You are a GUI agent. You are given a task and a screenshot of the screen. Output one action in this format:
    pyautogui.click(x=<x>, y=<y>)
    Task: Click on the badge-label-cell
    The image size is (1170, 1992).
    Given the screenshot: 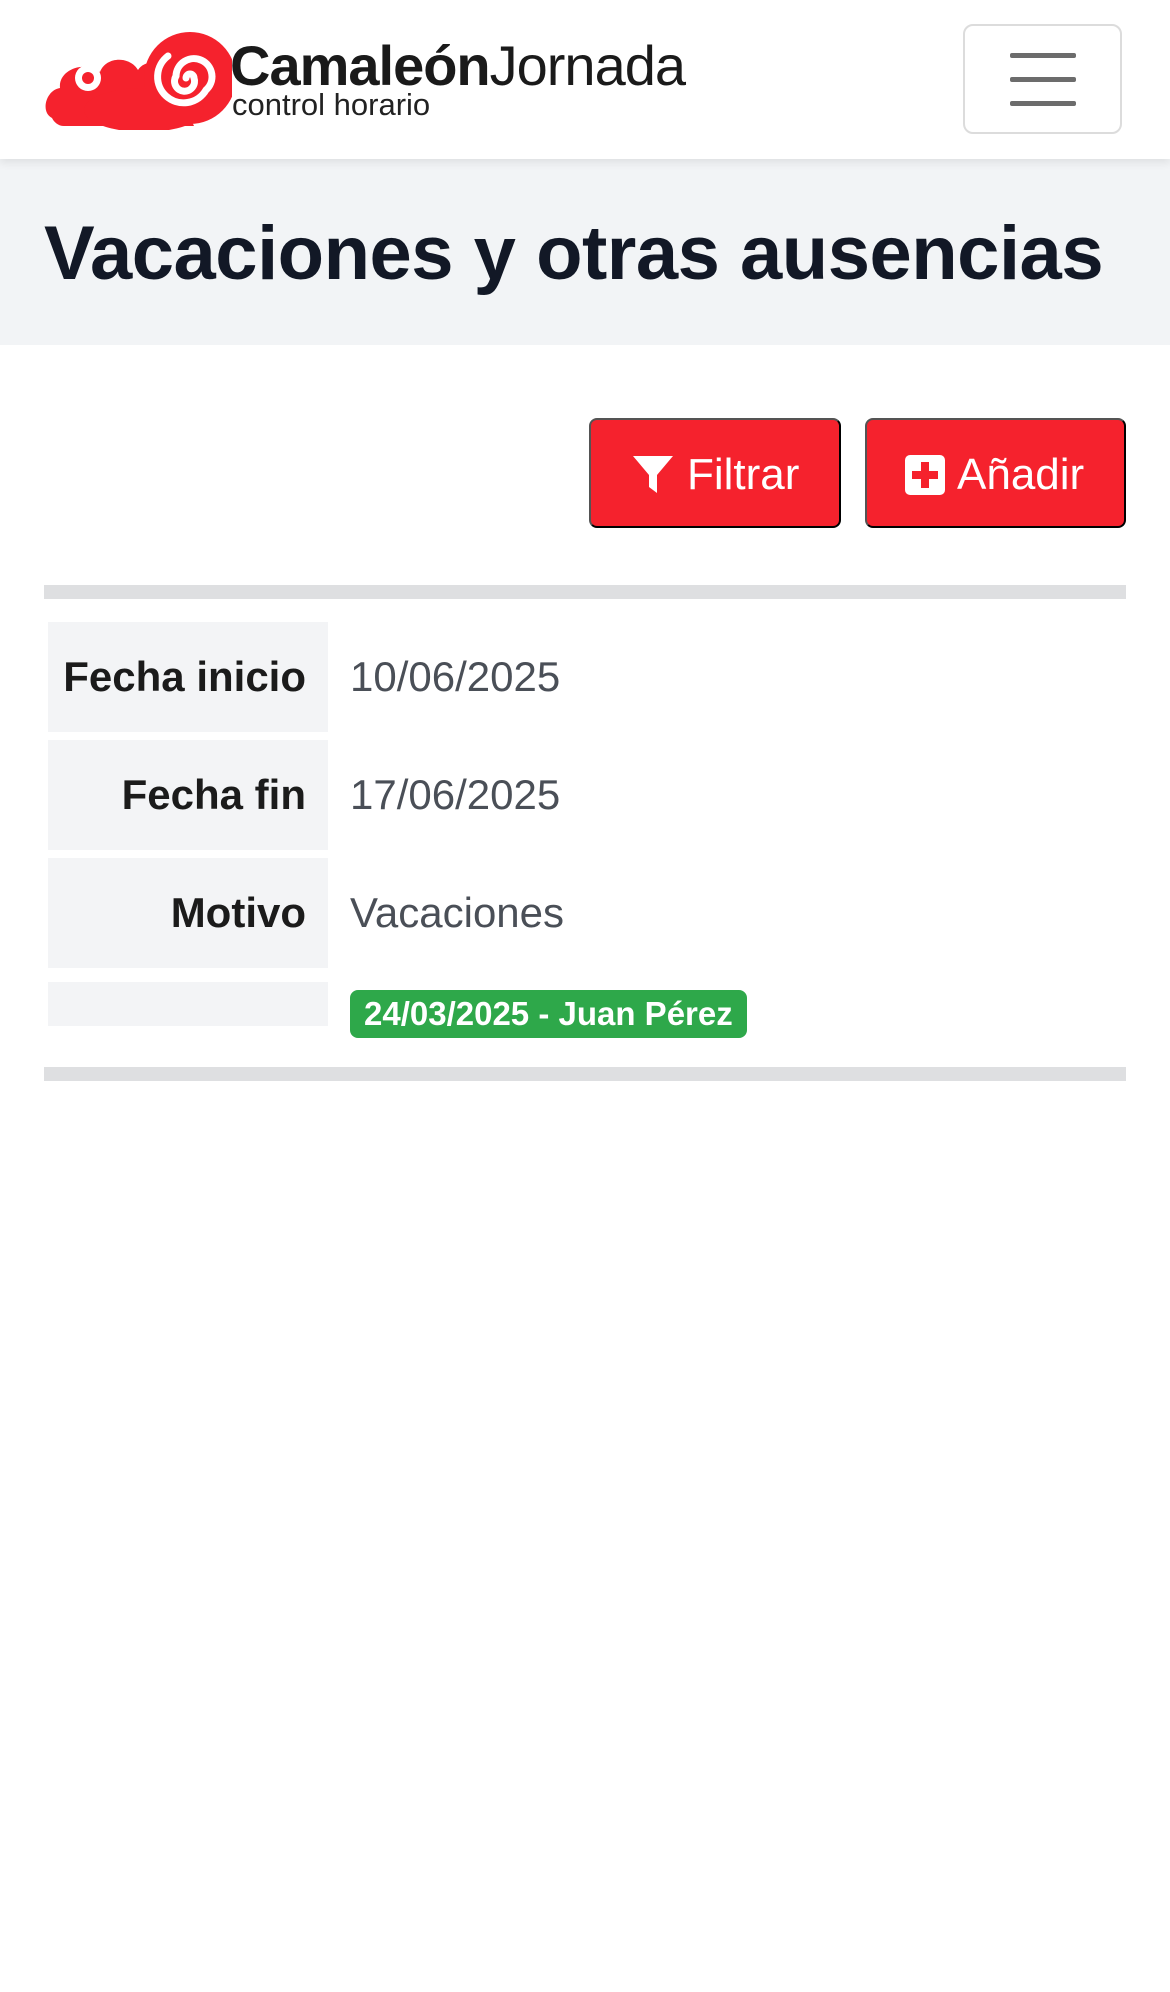 What is the action you would take?
    pyautogui.click(x=188, y=1004)
    